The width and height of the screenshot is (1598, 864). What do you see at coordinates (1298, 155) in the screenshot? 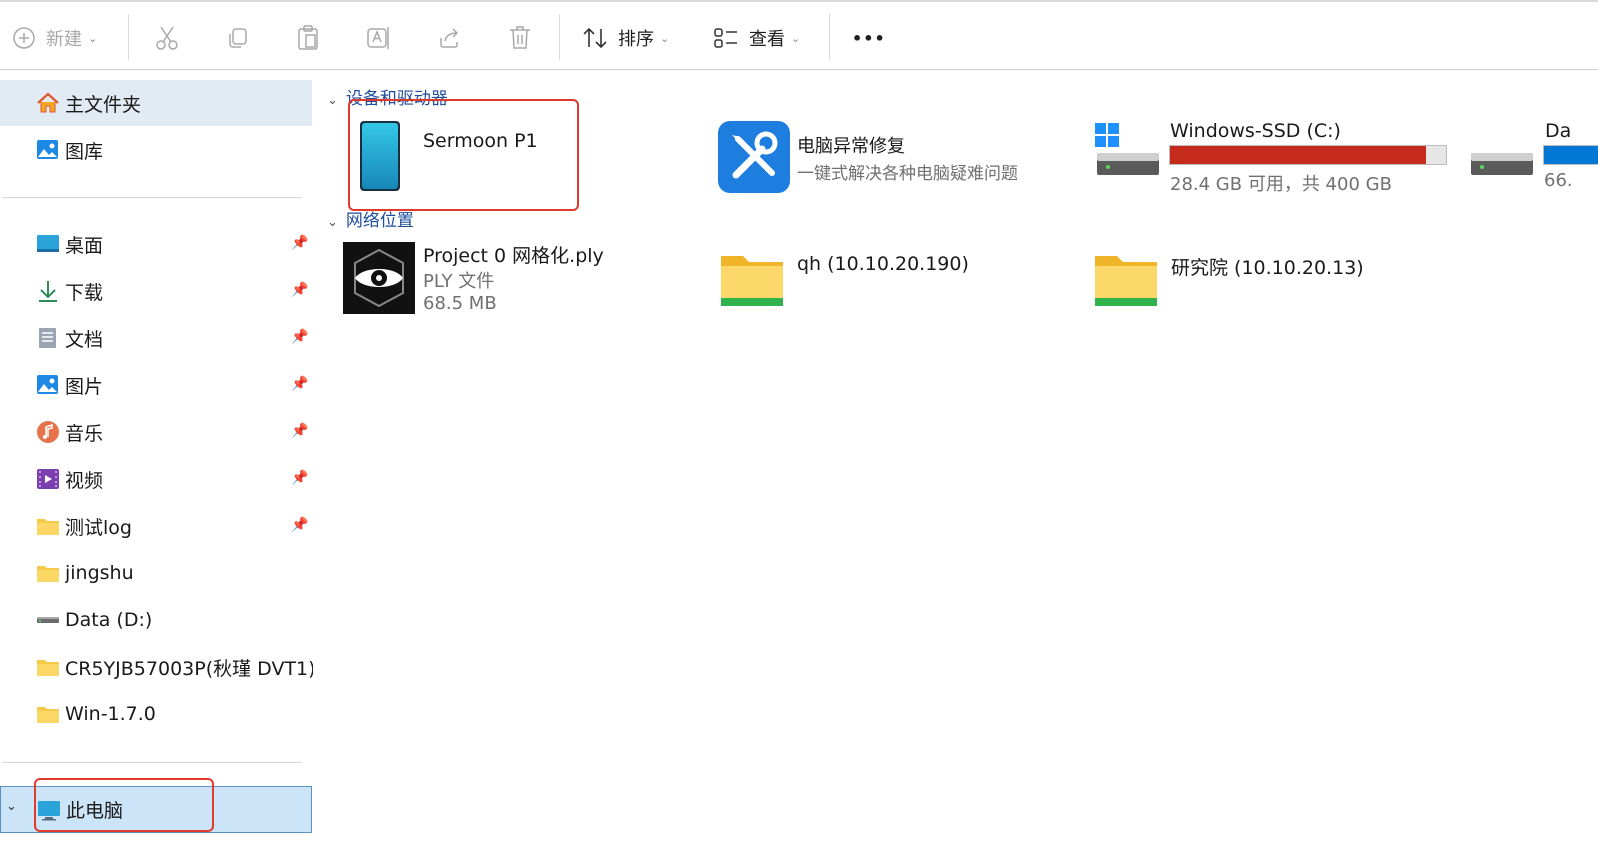
I see `drive-usage-fill` at bounding box center [1298, 155].